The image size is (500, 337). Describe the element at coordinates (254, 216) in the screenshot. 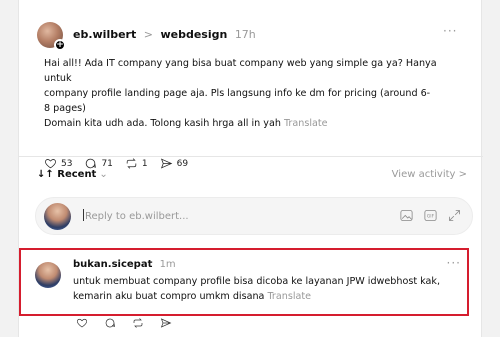

I see `reply-box: Reply to eb.wilbert... GIF` at that location.